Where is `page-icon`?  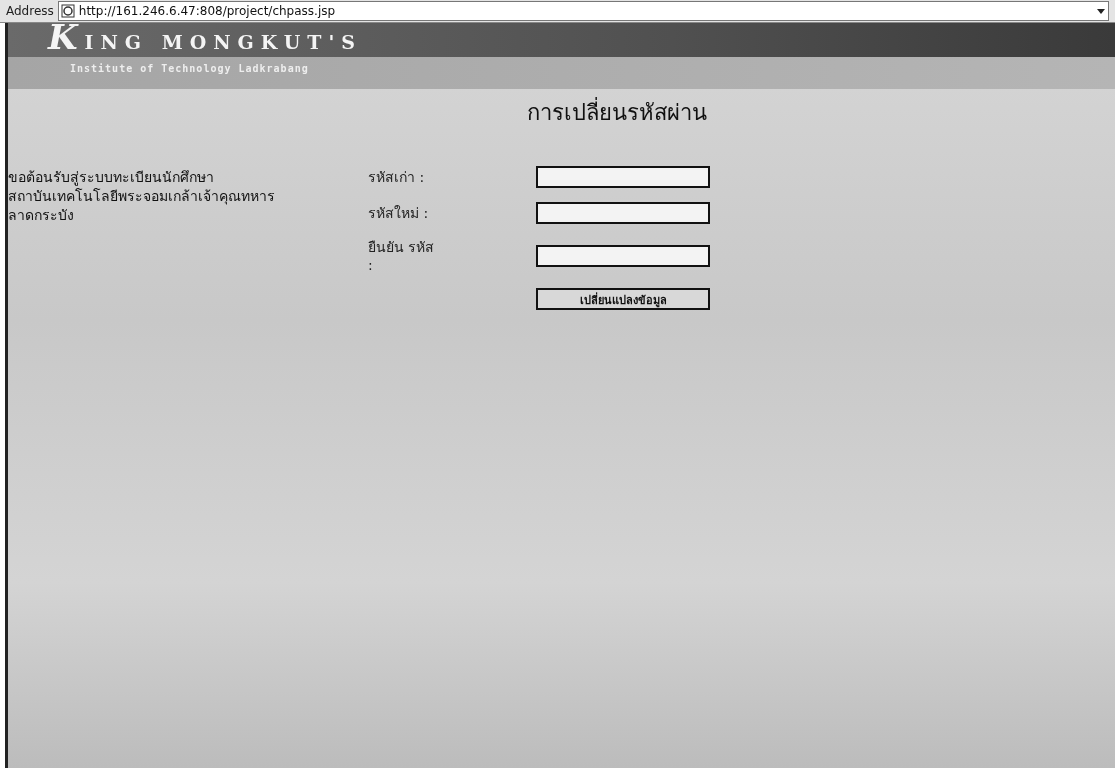
page-icon is located at coordinates (67, 11).